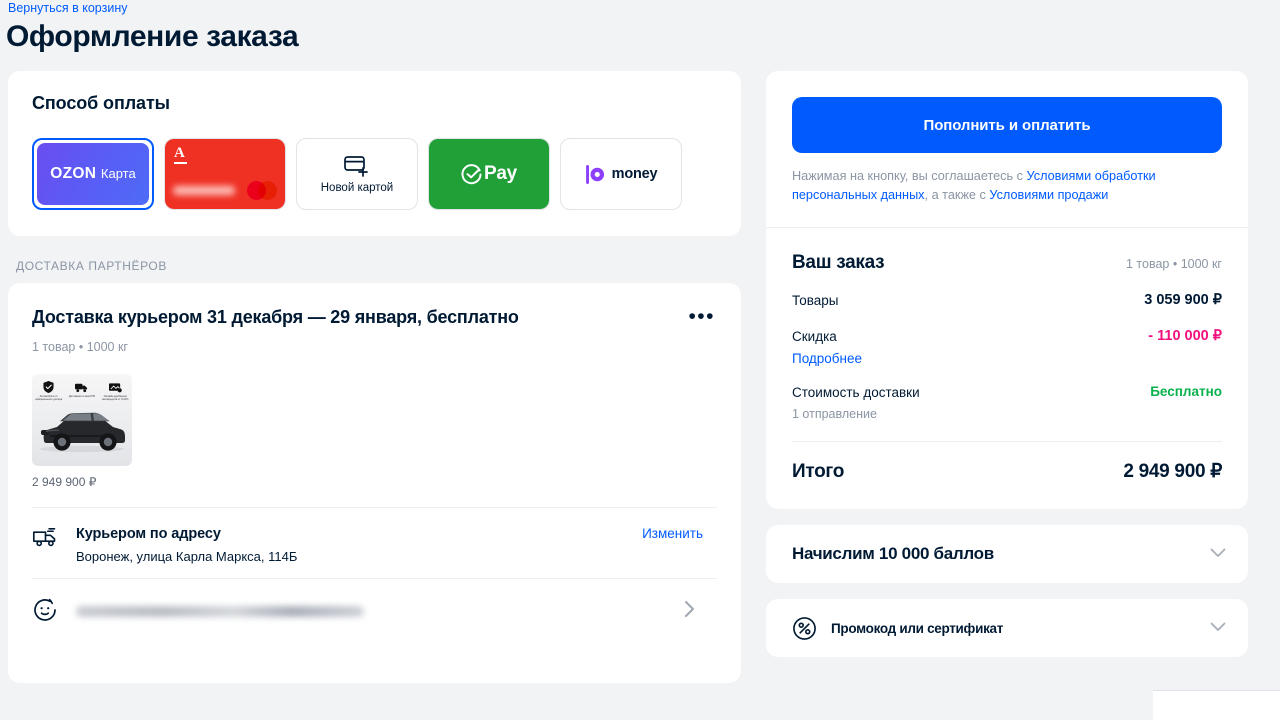  Describe the element at coordinates (917, 628) in the screenshot. I see `accordion-title: Промокод или сертификат` at that location.